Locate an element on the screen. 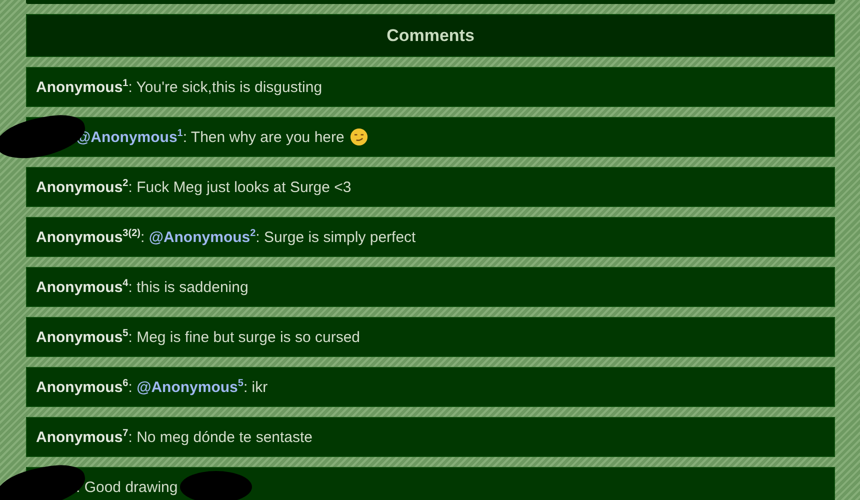 This screenshot has height=500, width=860. comment-text: Anonymous$^{4}$: this is saddening is located at coordinates (142, 287).